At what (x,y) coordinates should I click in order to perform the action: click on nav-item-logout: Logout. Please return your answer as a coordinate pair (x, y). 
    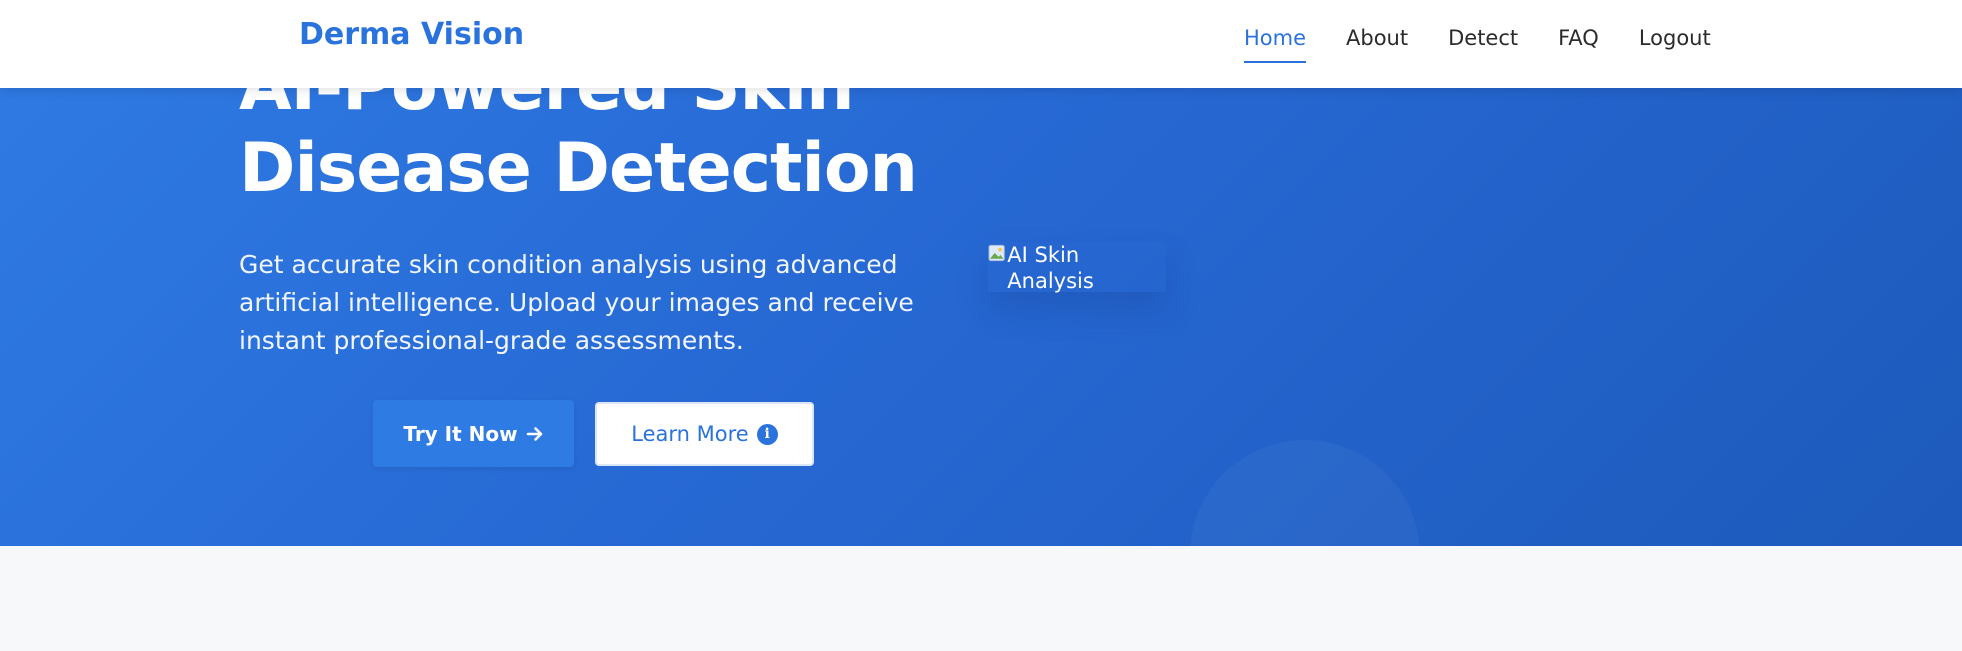
    Looking at the image, I should click on (1675, 44).